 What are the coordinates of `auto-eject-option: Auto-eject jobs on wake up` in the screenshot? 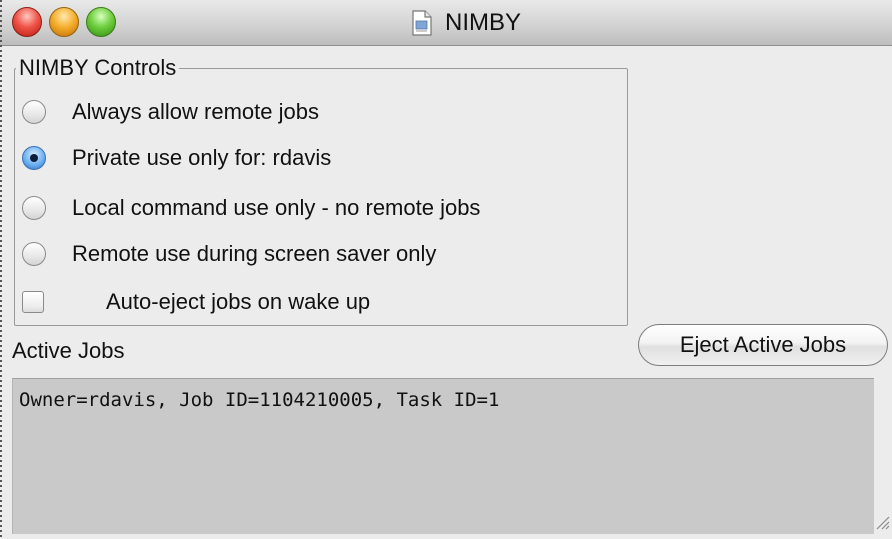 It's located at (196, 302).